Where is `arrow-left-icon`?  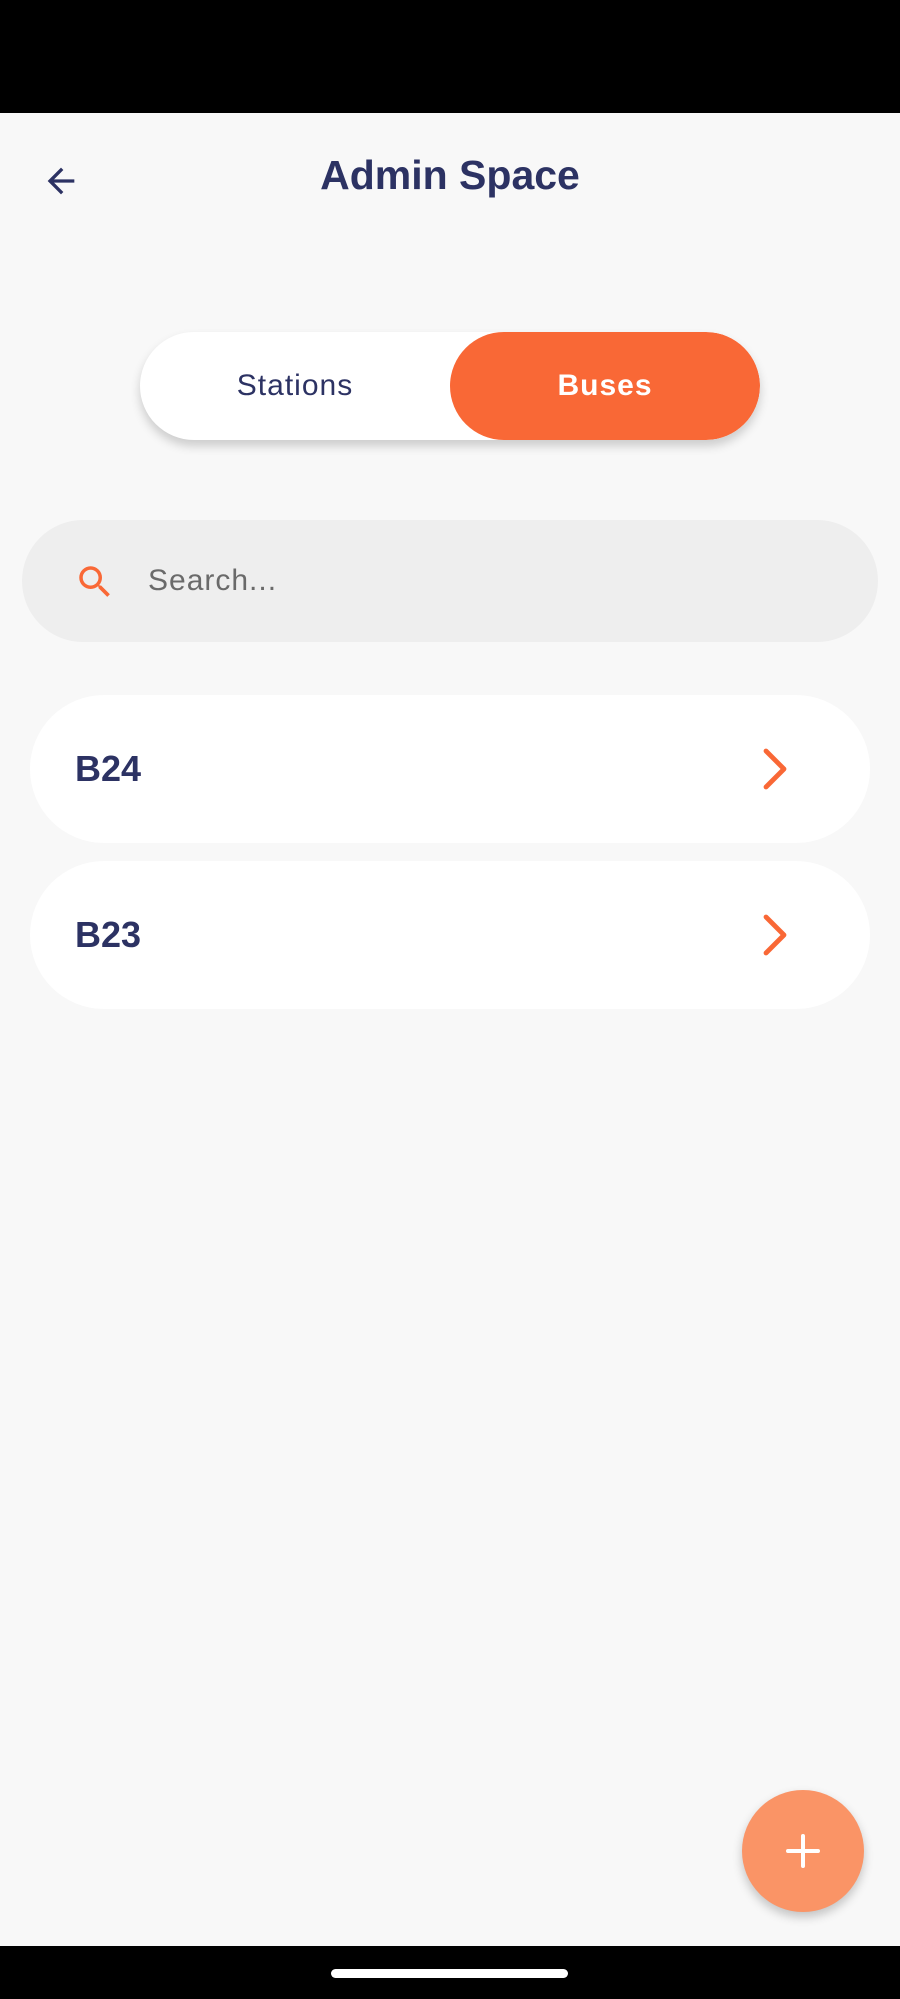
arrow-left-icon is located at coordinates (61, 181).